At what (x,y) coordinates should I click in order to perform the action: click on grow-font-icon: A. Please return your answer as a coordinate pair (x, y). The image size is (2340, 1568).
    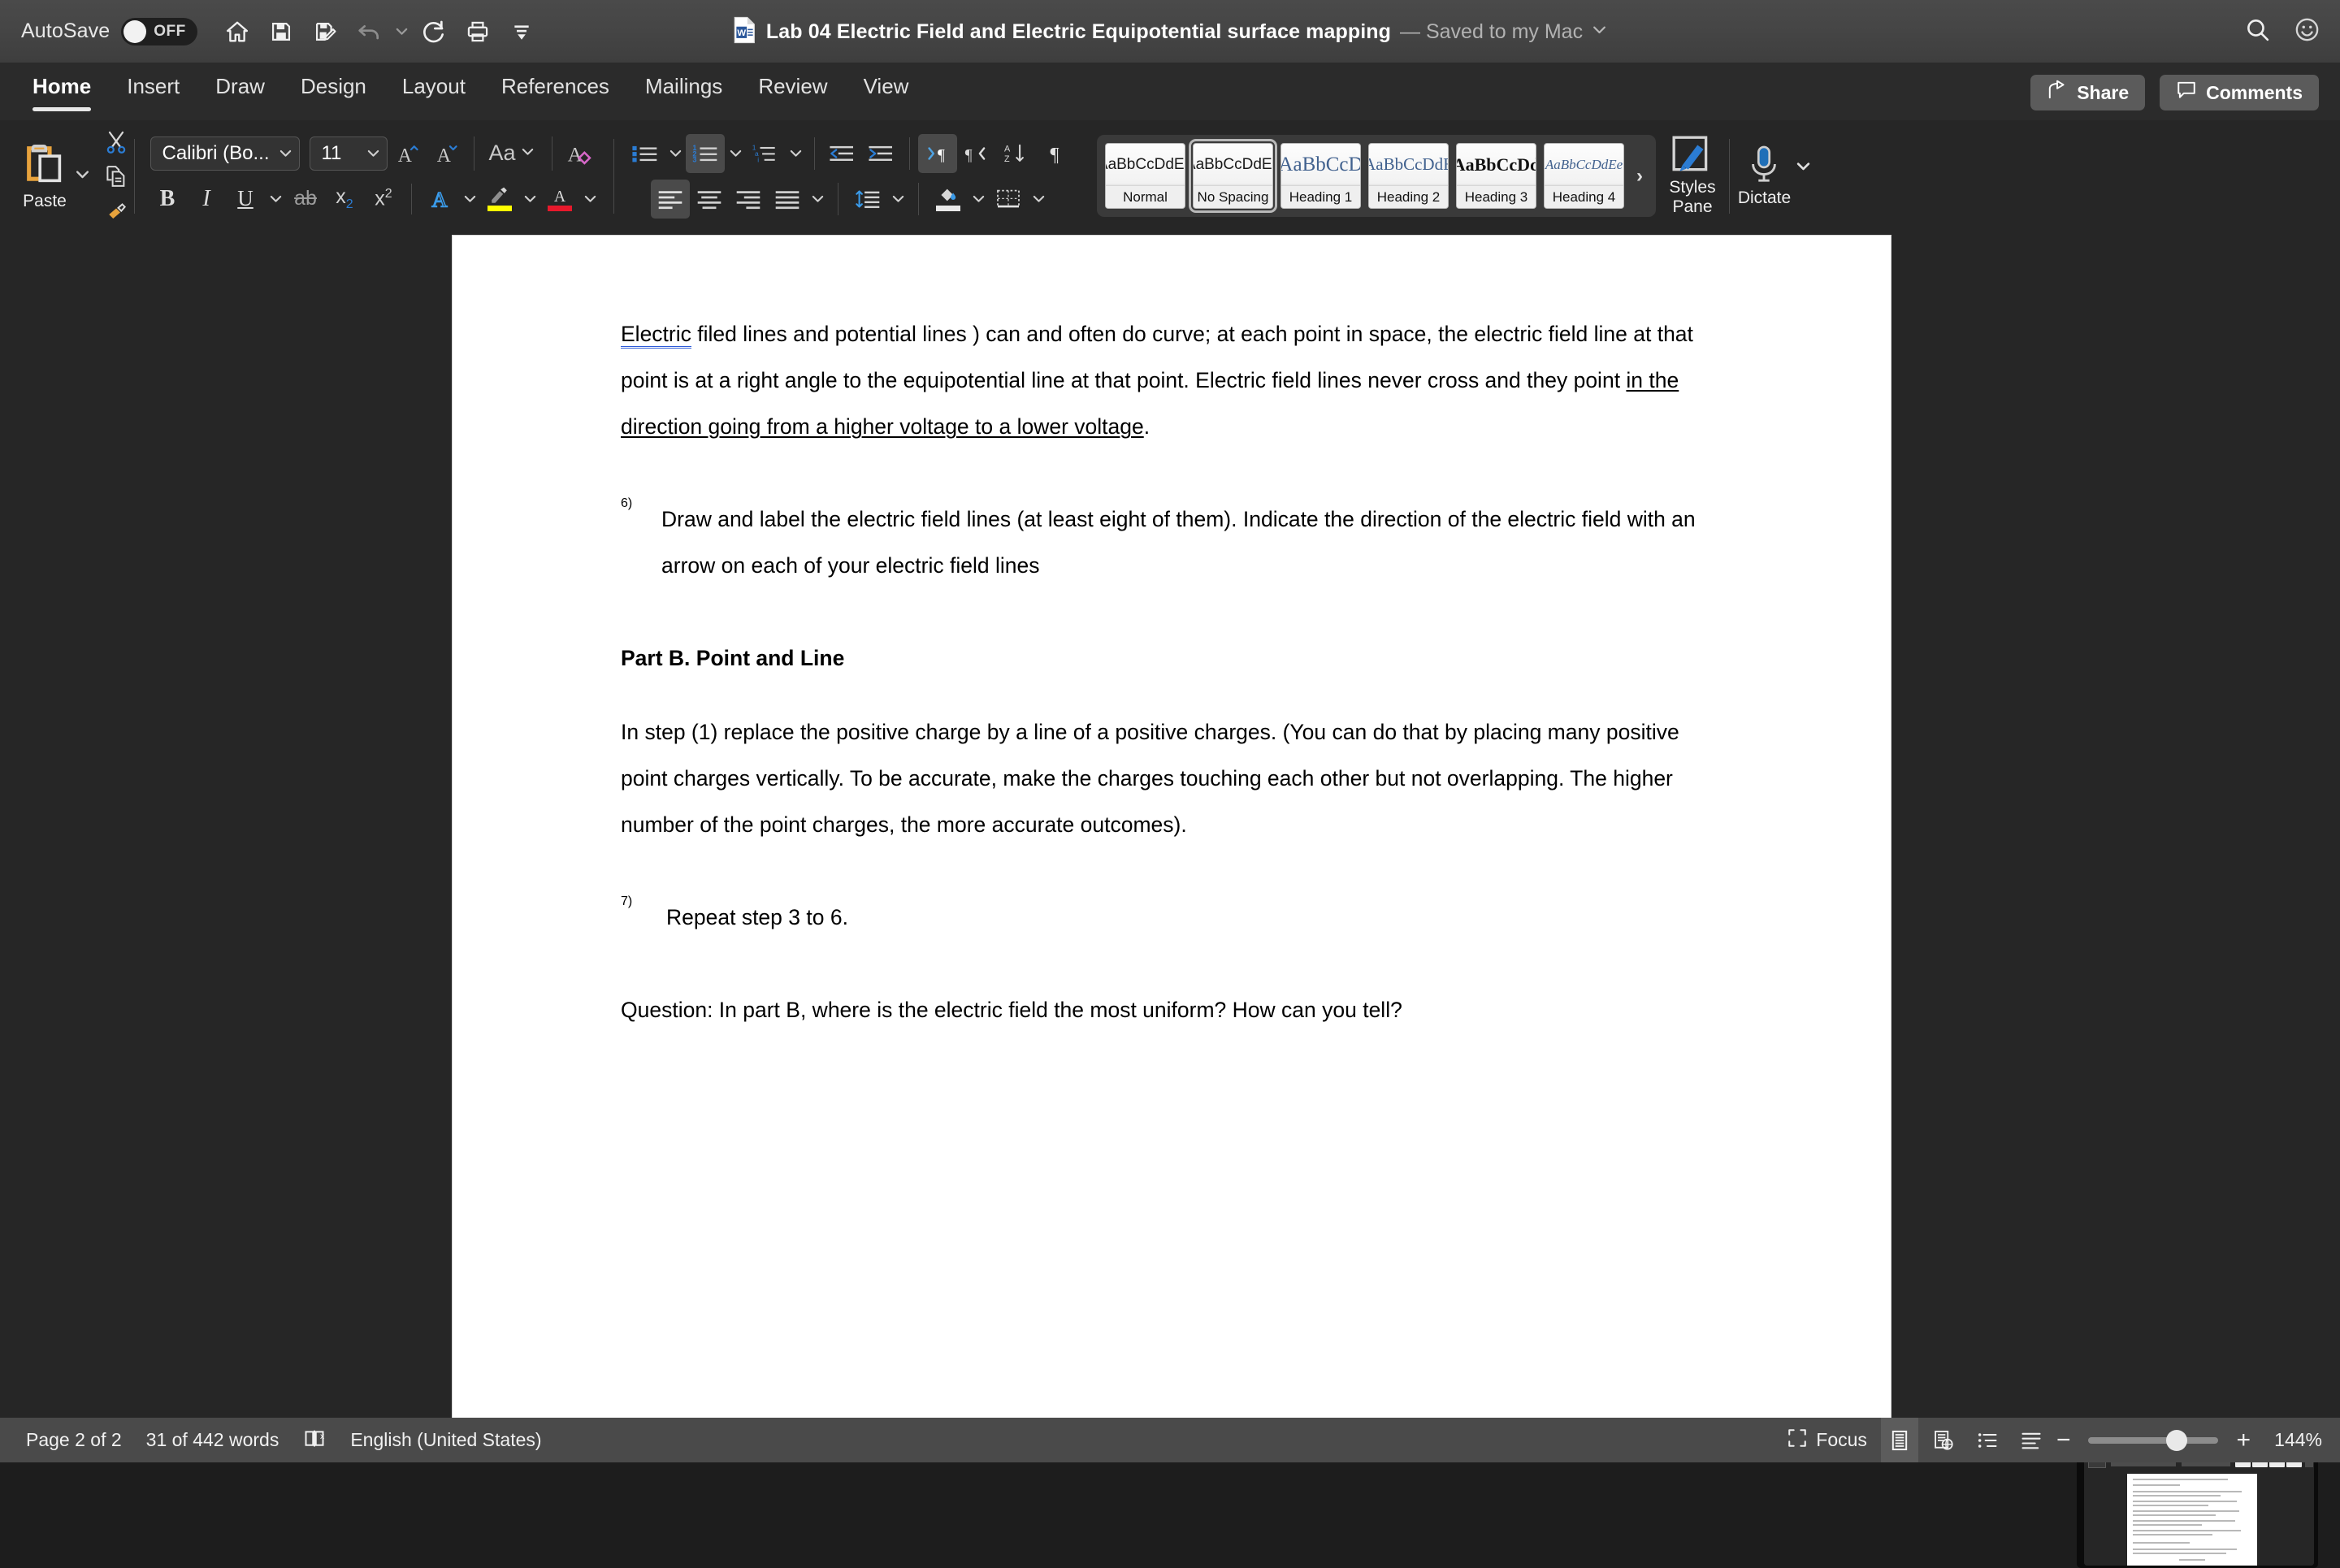
    Looking at the image, I should click on (407, 153).